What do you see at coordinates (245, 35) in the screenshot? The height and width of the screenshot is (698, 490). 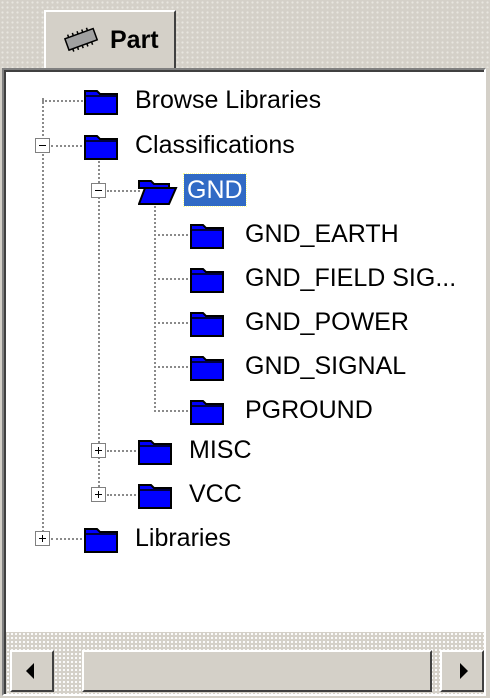 I see `tab-strip: Part` at bounding box center [245, 35].